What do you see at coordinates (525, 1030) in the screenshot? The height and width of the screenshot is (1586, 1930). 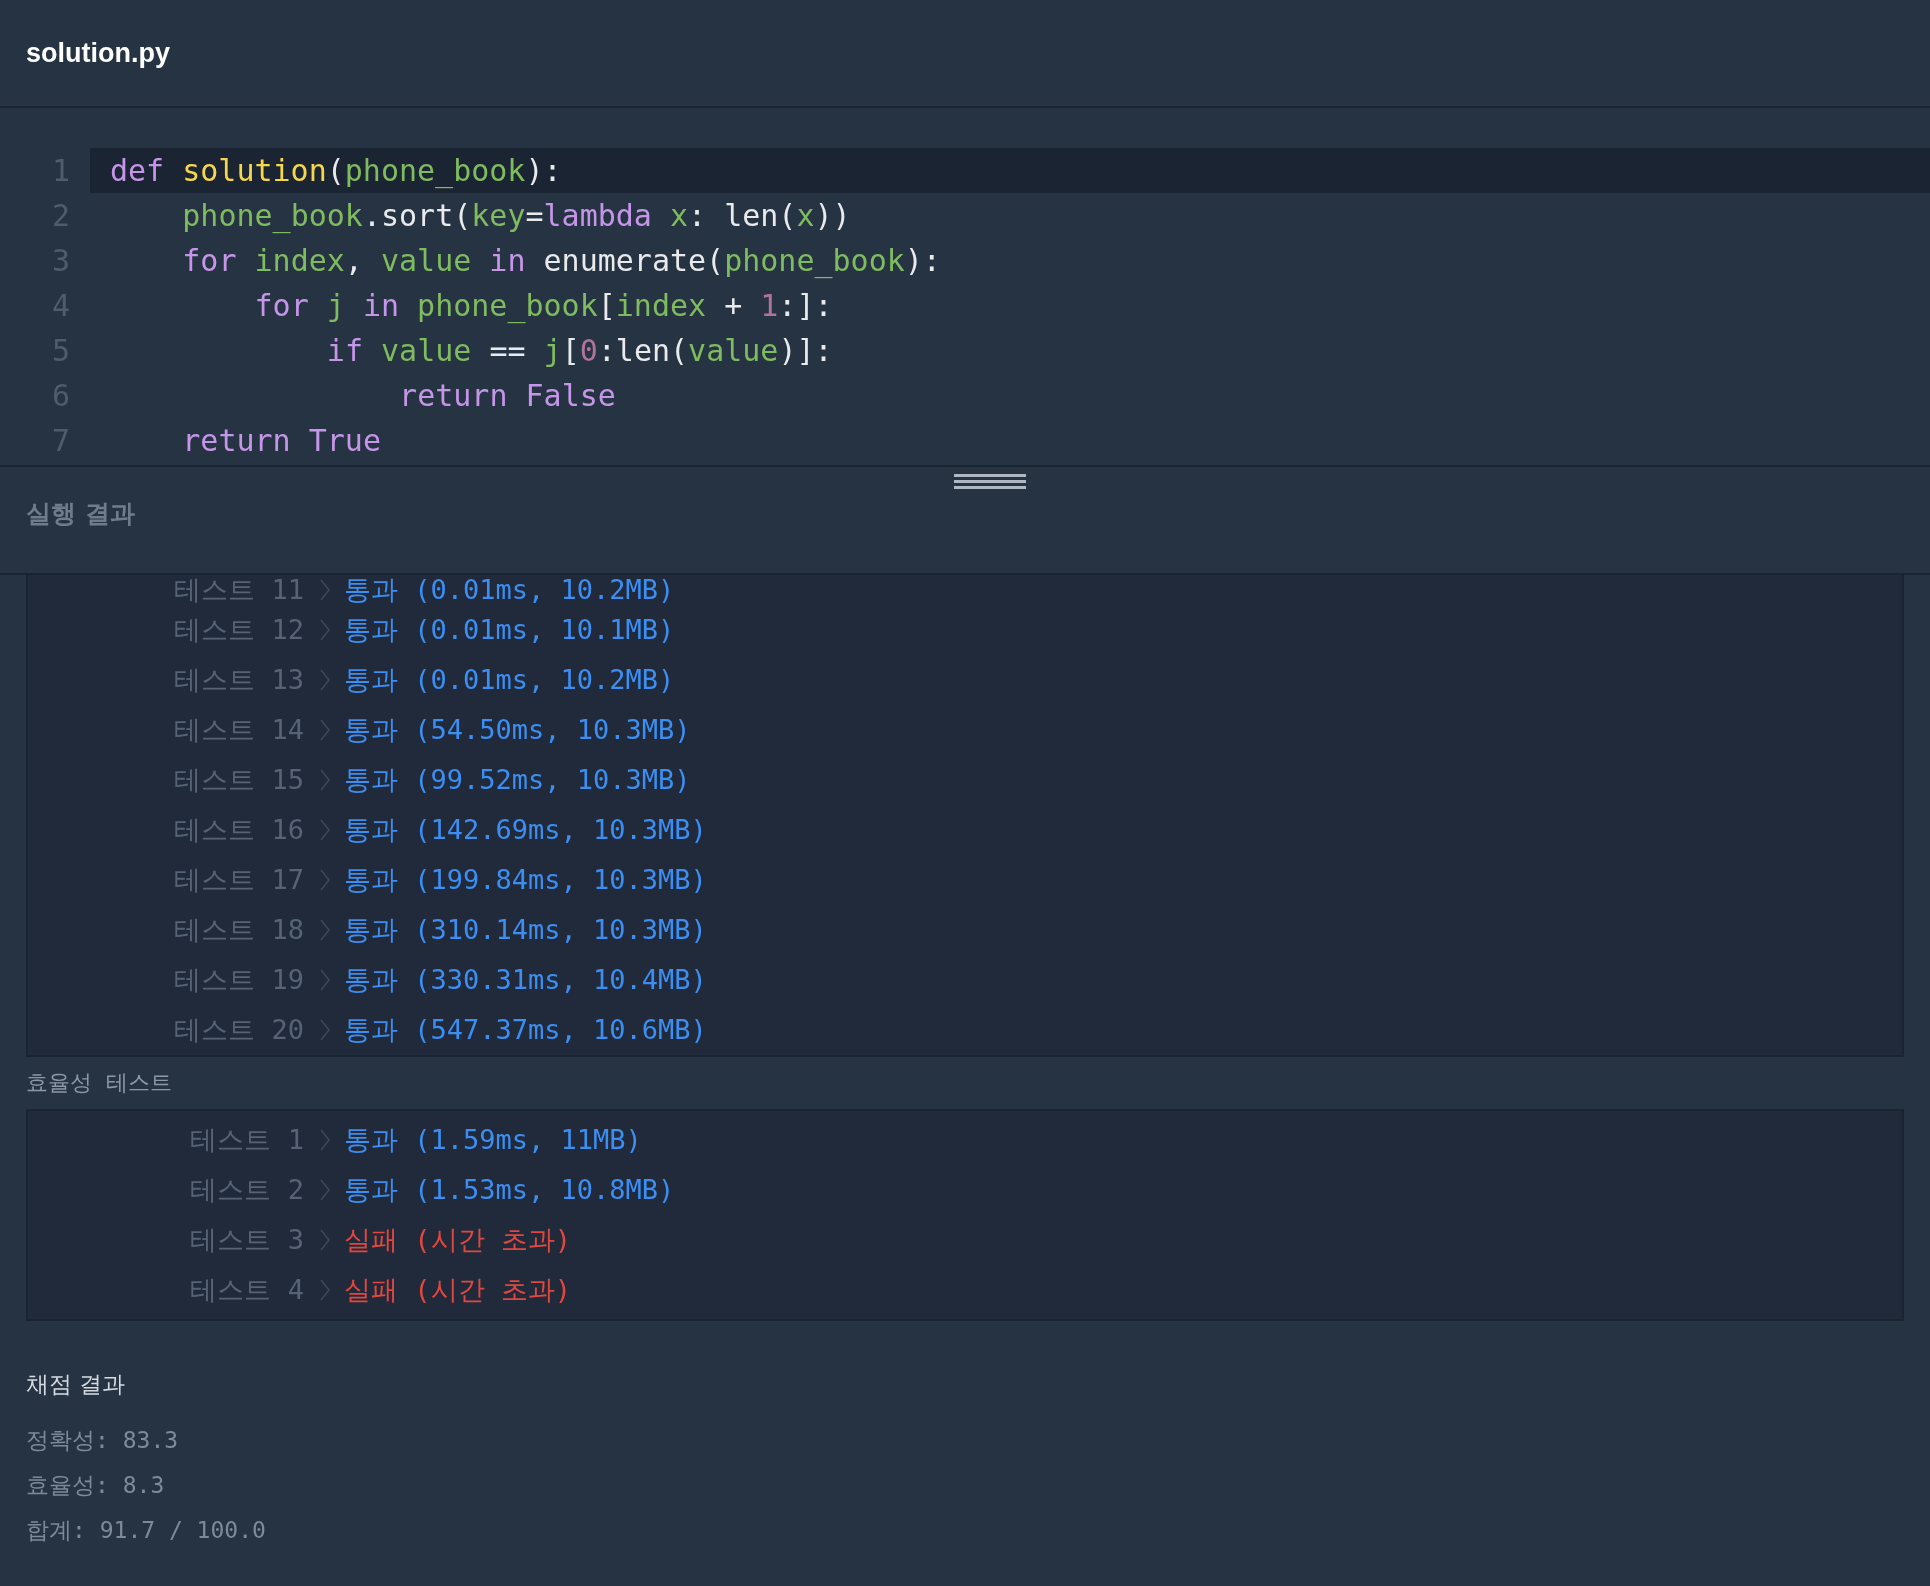 I see `test-result: 통과 (547.37ms, 10.6MB)` at bounding box center [525, 1030].